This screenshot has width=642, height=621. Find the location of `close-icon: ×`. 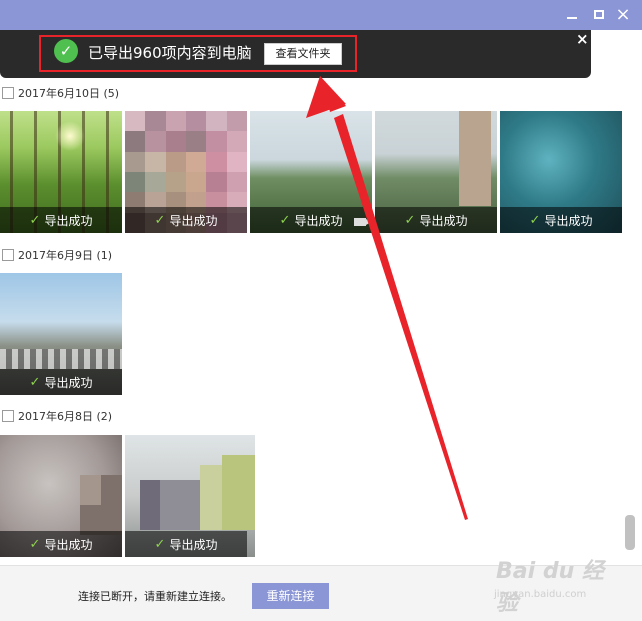

close-icon: × is located at coordinates (582, 39).